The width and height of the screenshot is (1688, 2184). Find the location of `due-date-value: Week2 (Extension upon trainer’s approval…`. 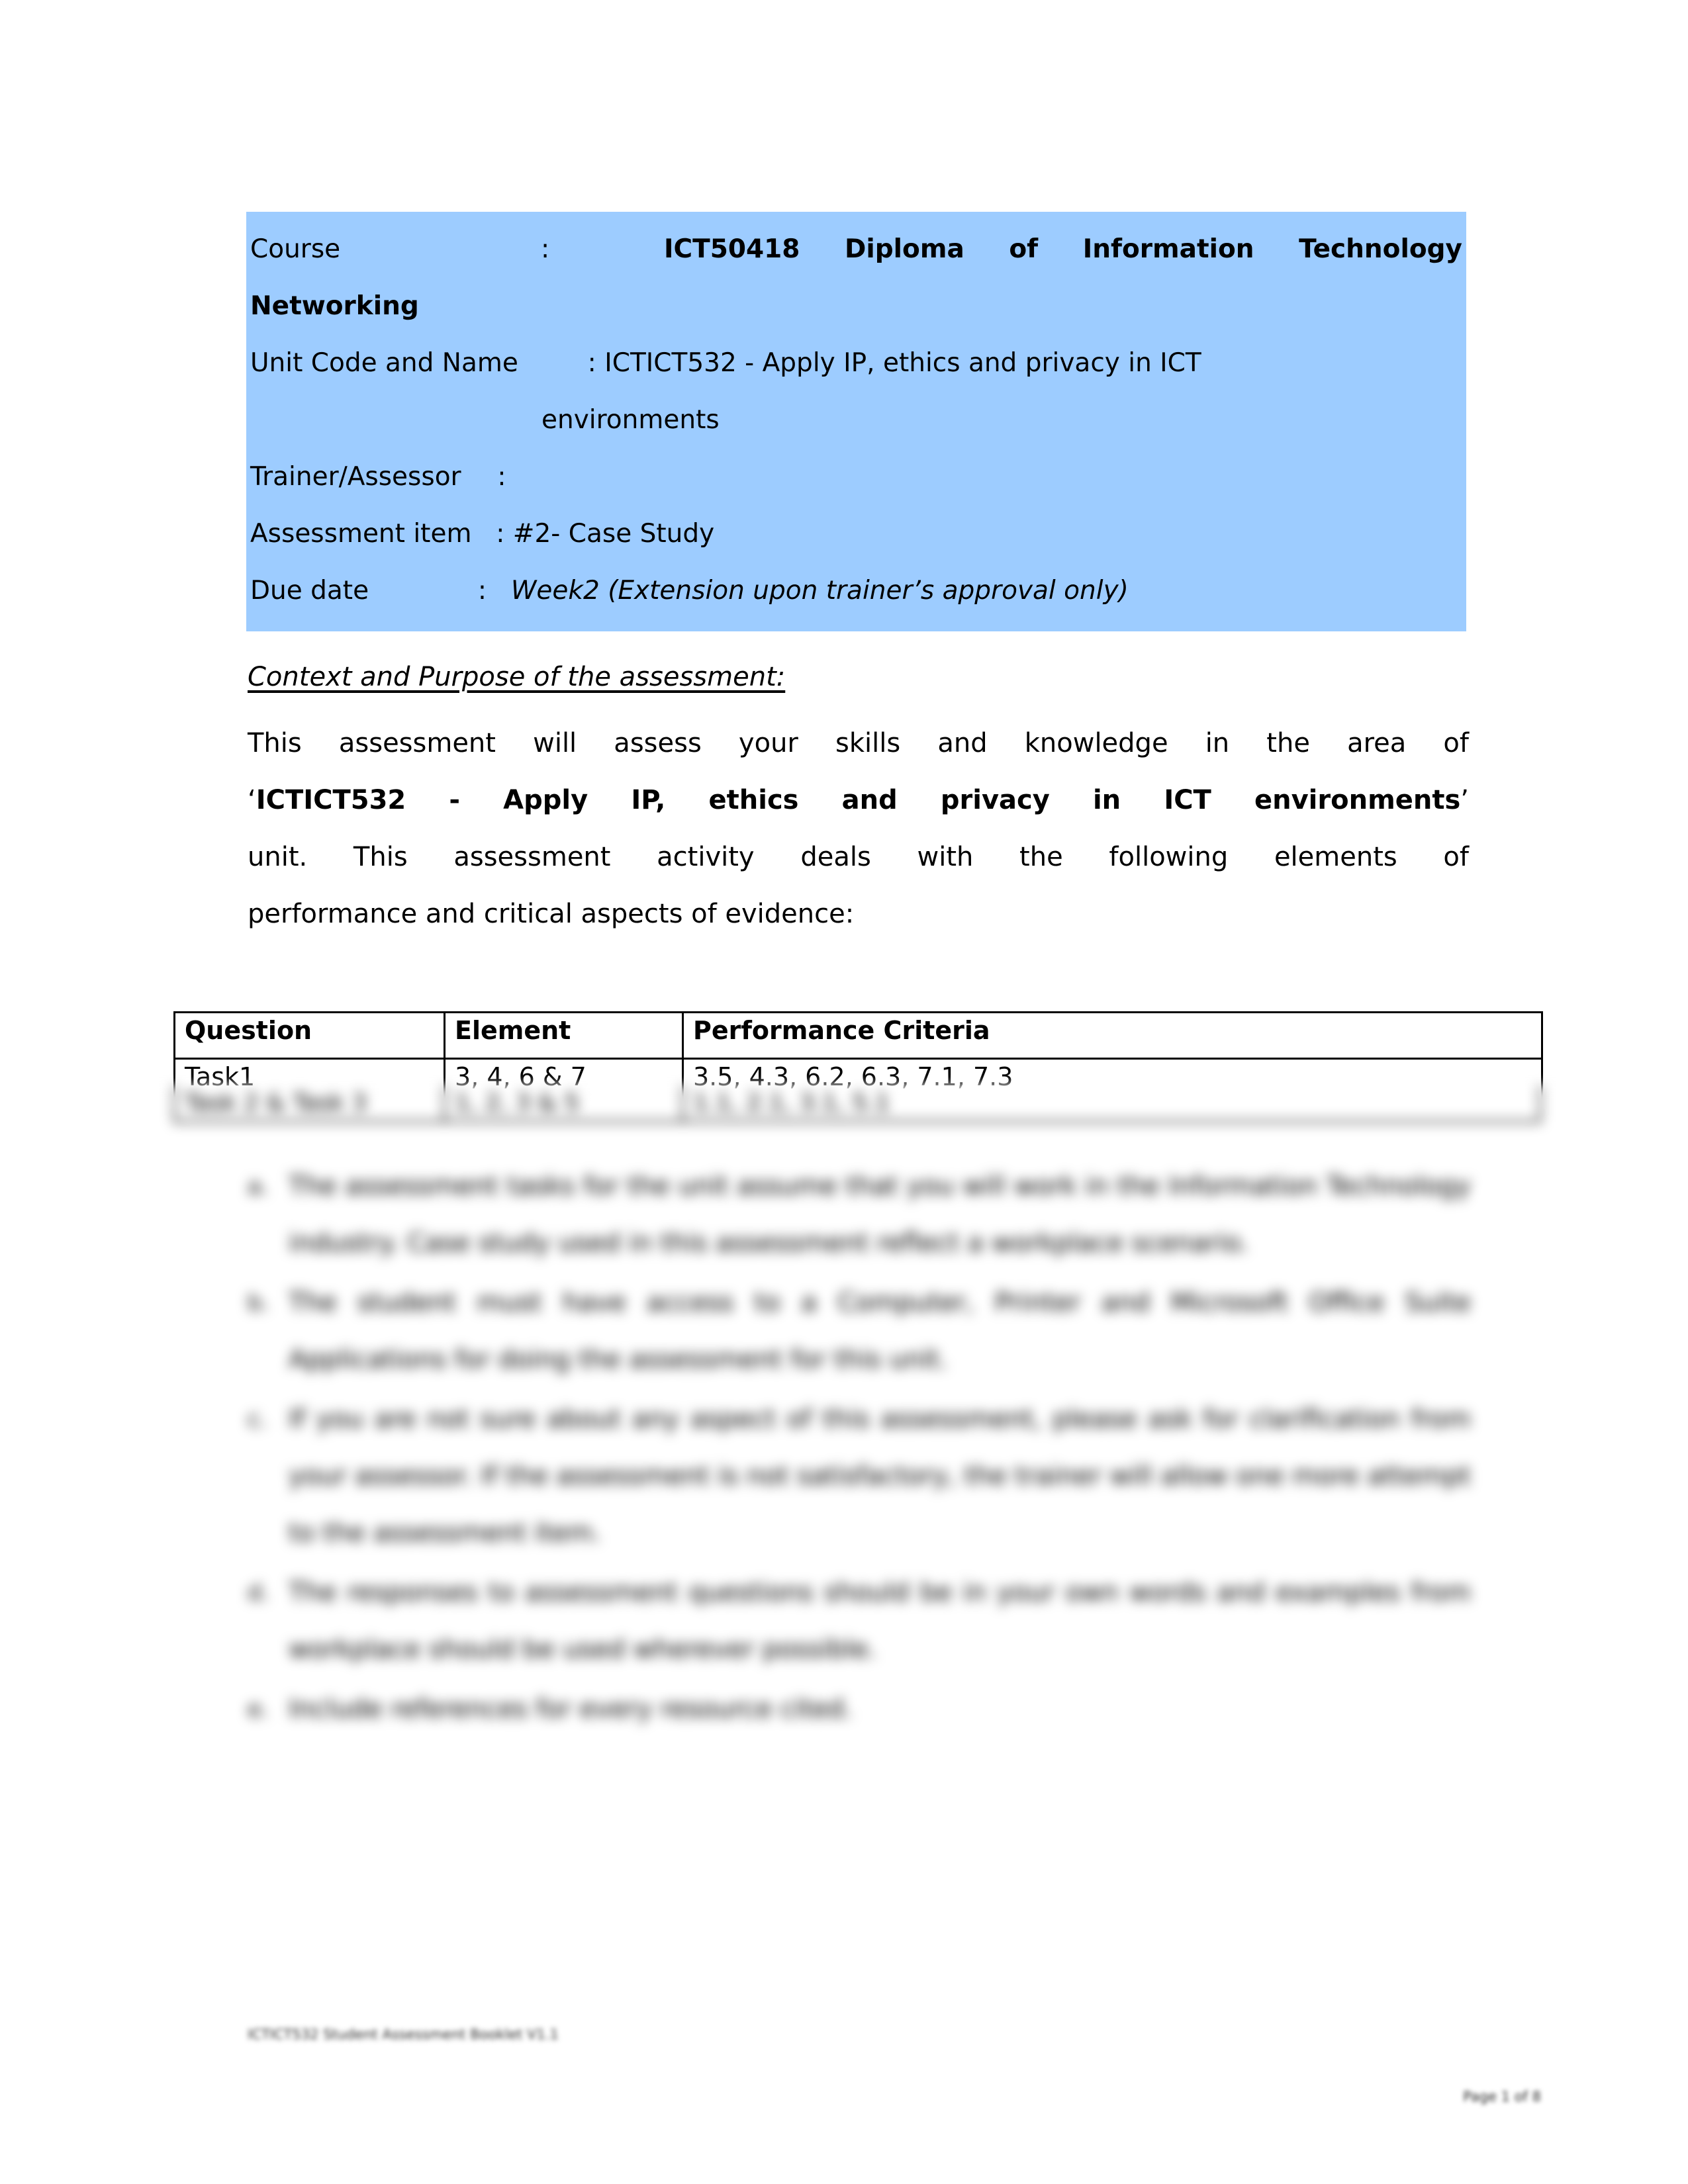

due-date-value: Week2 (Extension upon trainer’s approval… is located at coordinates (819, 591).